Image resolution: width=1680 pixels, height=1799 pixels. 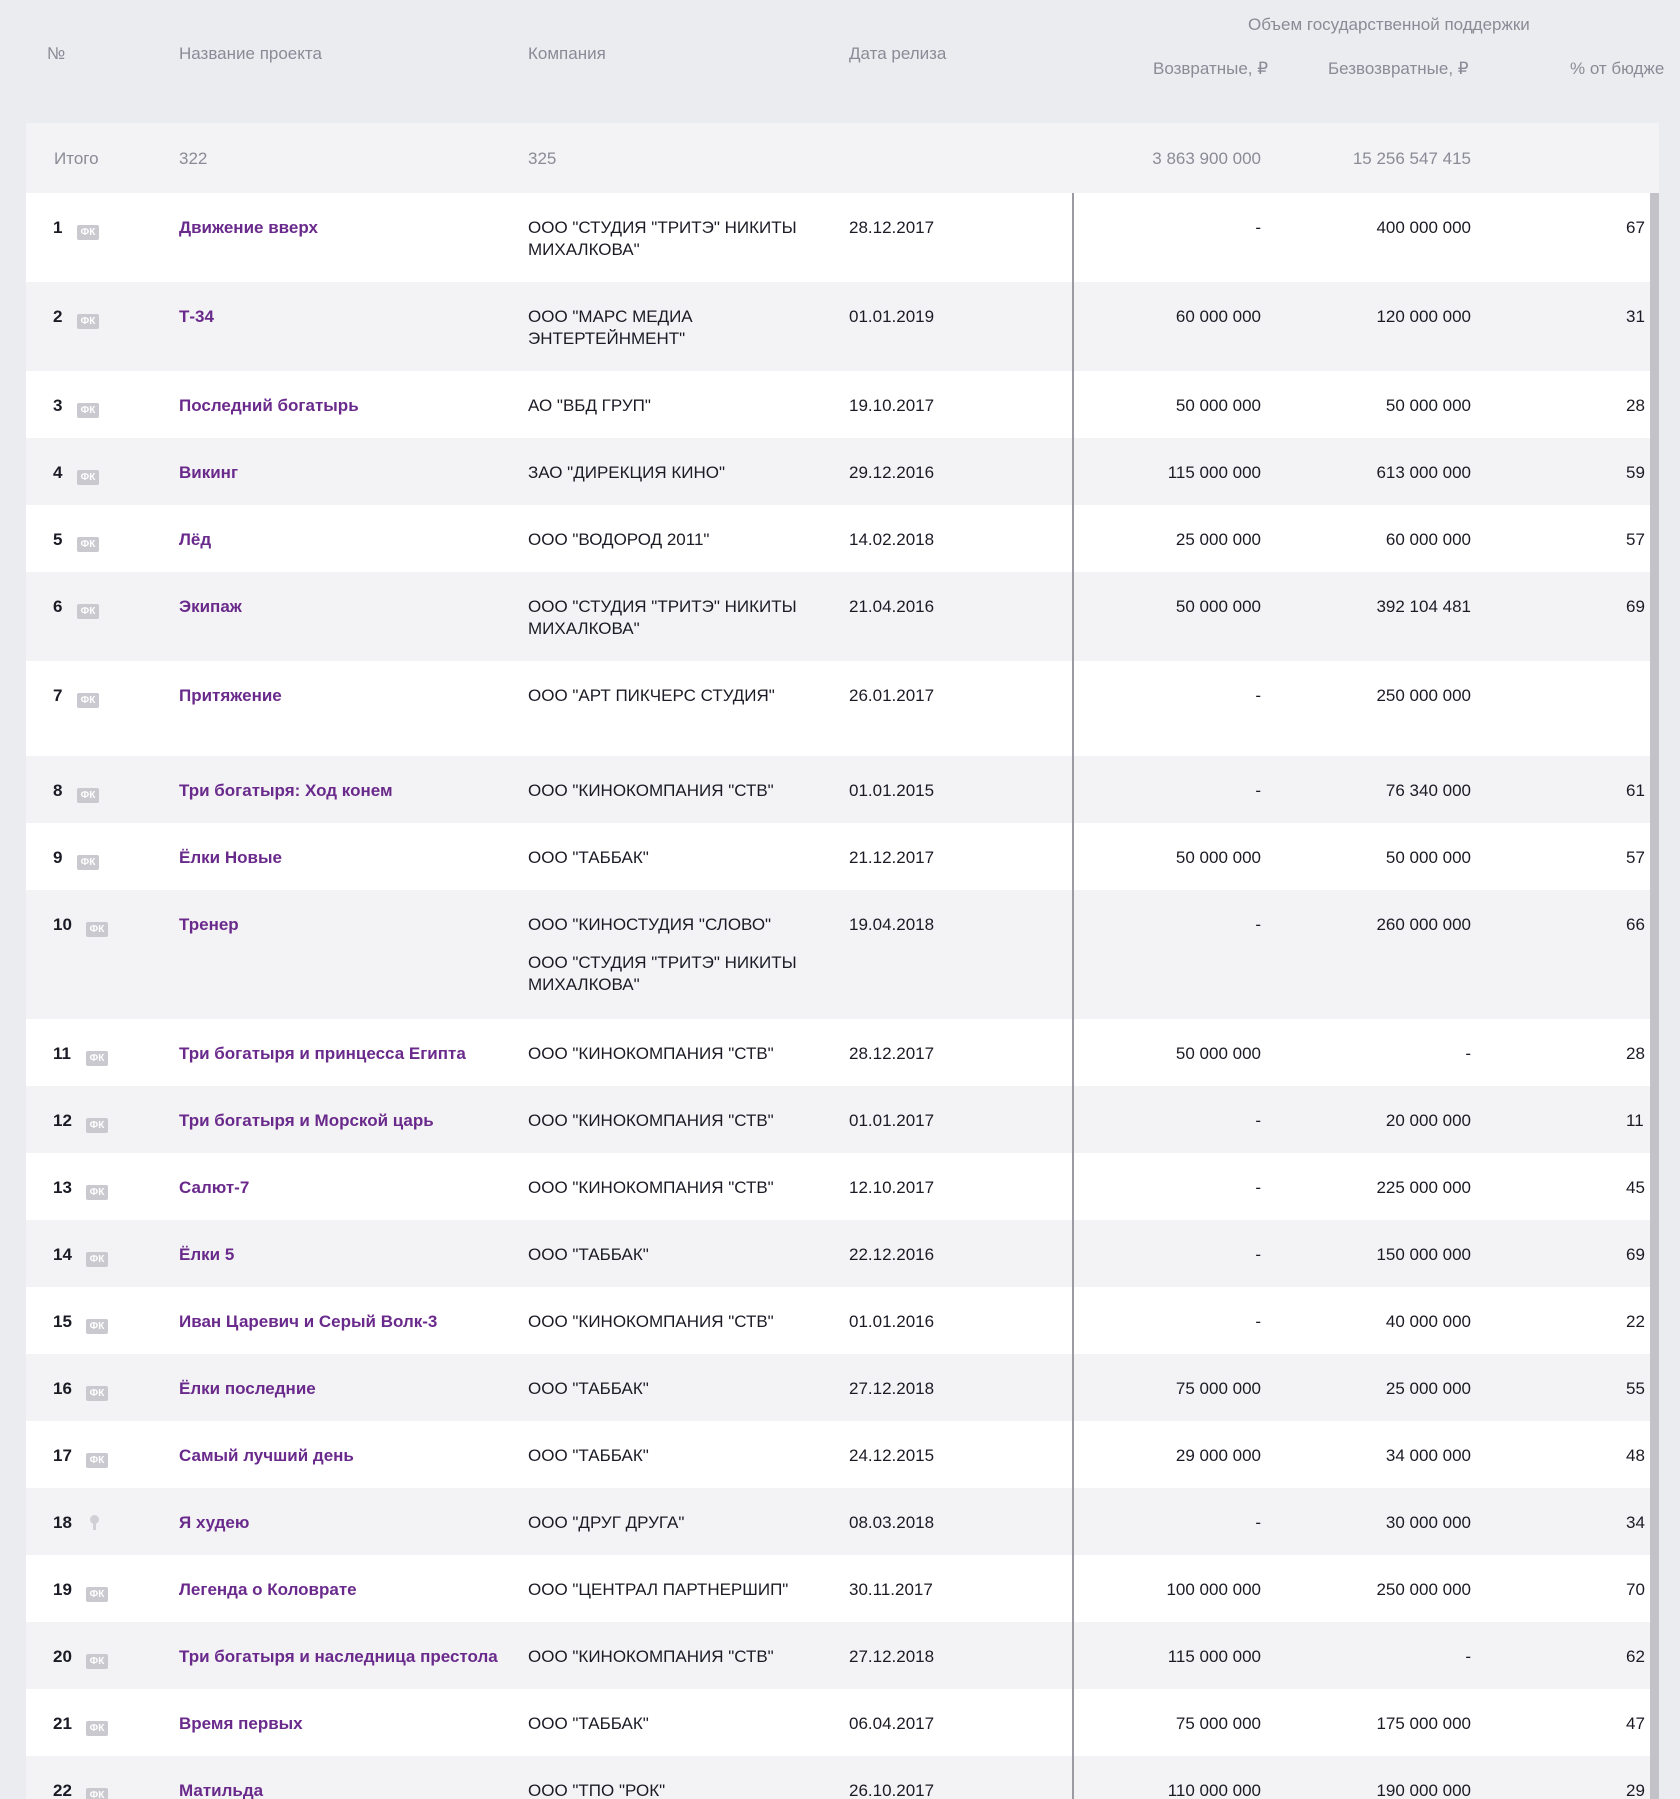 I want to click on release-date: 01.01.2017, so click(x=892, y=1120).